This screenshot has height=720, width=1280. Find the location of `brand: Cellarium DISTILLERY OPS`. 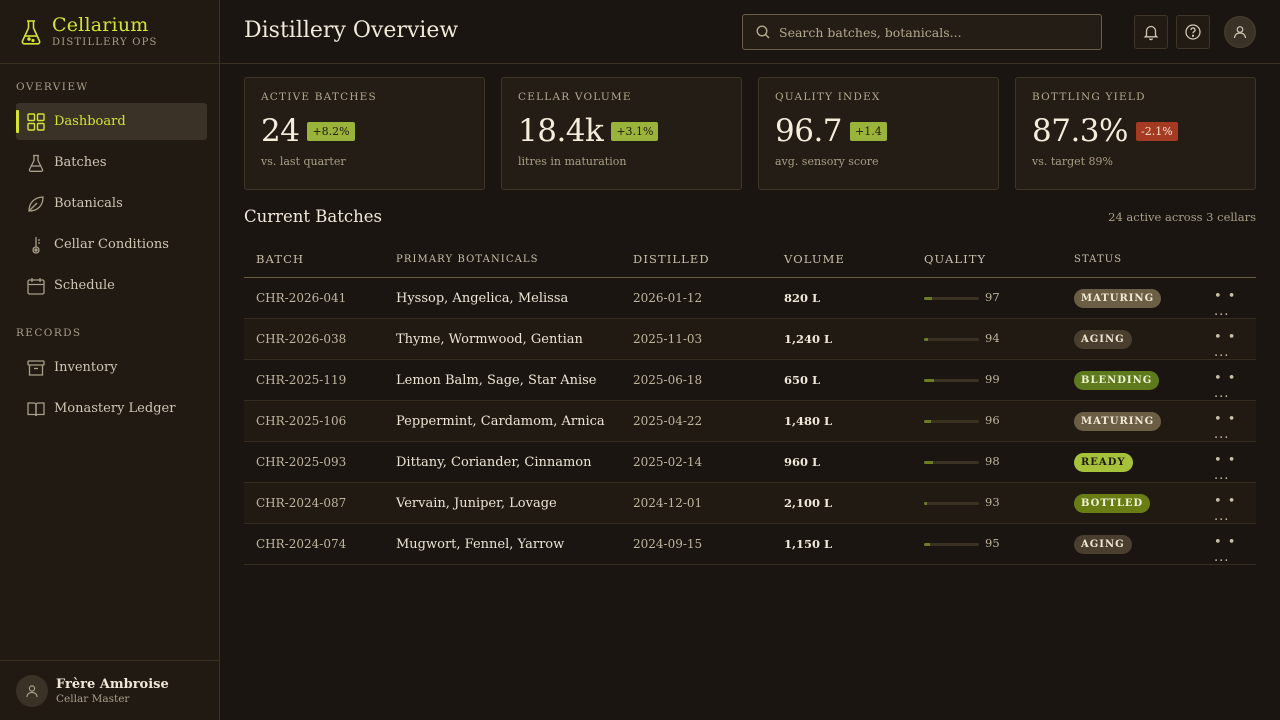

brand: Cellarium DISTILLERY OPS is located at coordinates (109, 32).